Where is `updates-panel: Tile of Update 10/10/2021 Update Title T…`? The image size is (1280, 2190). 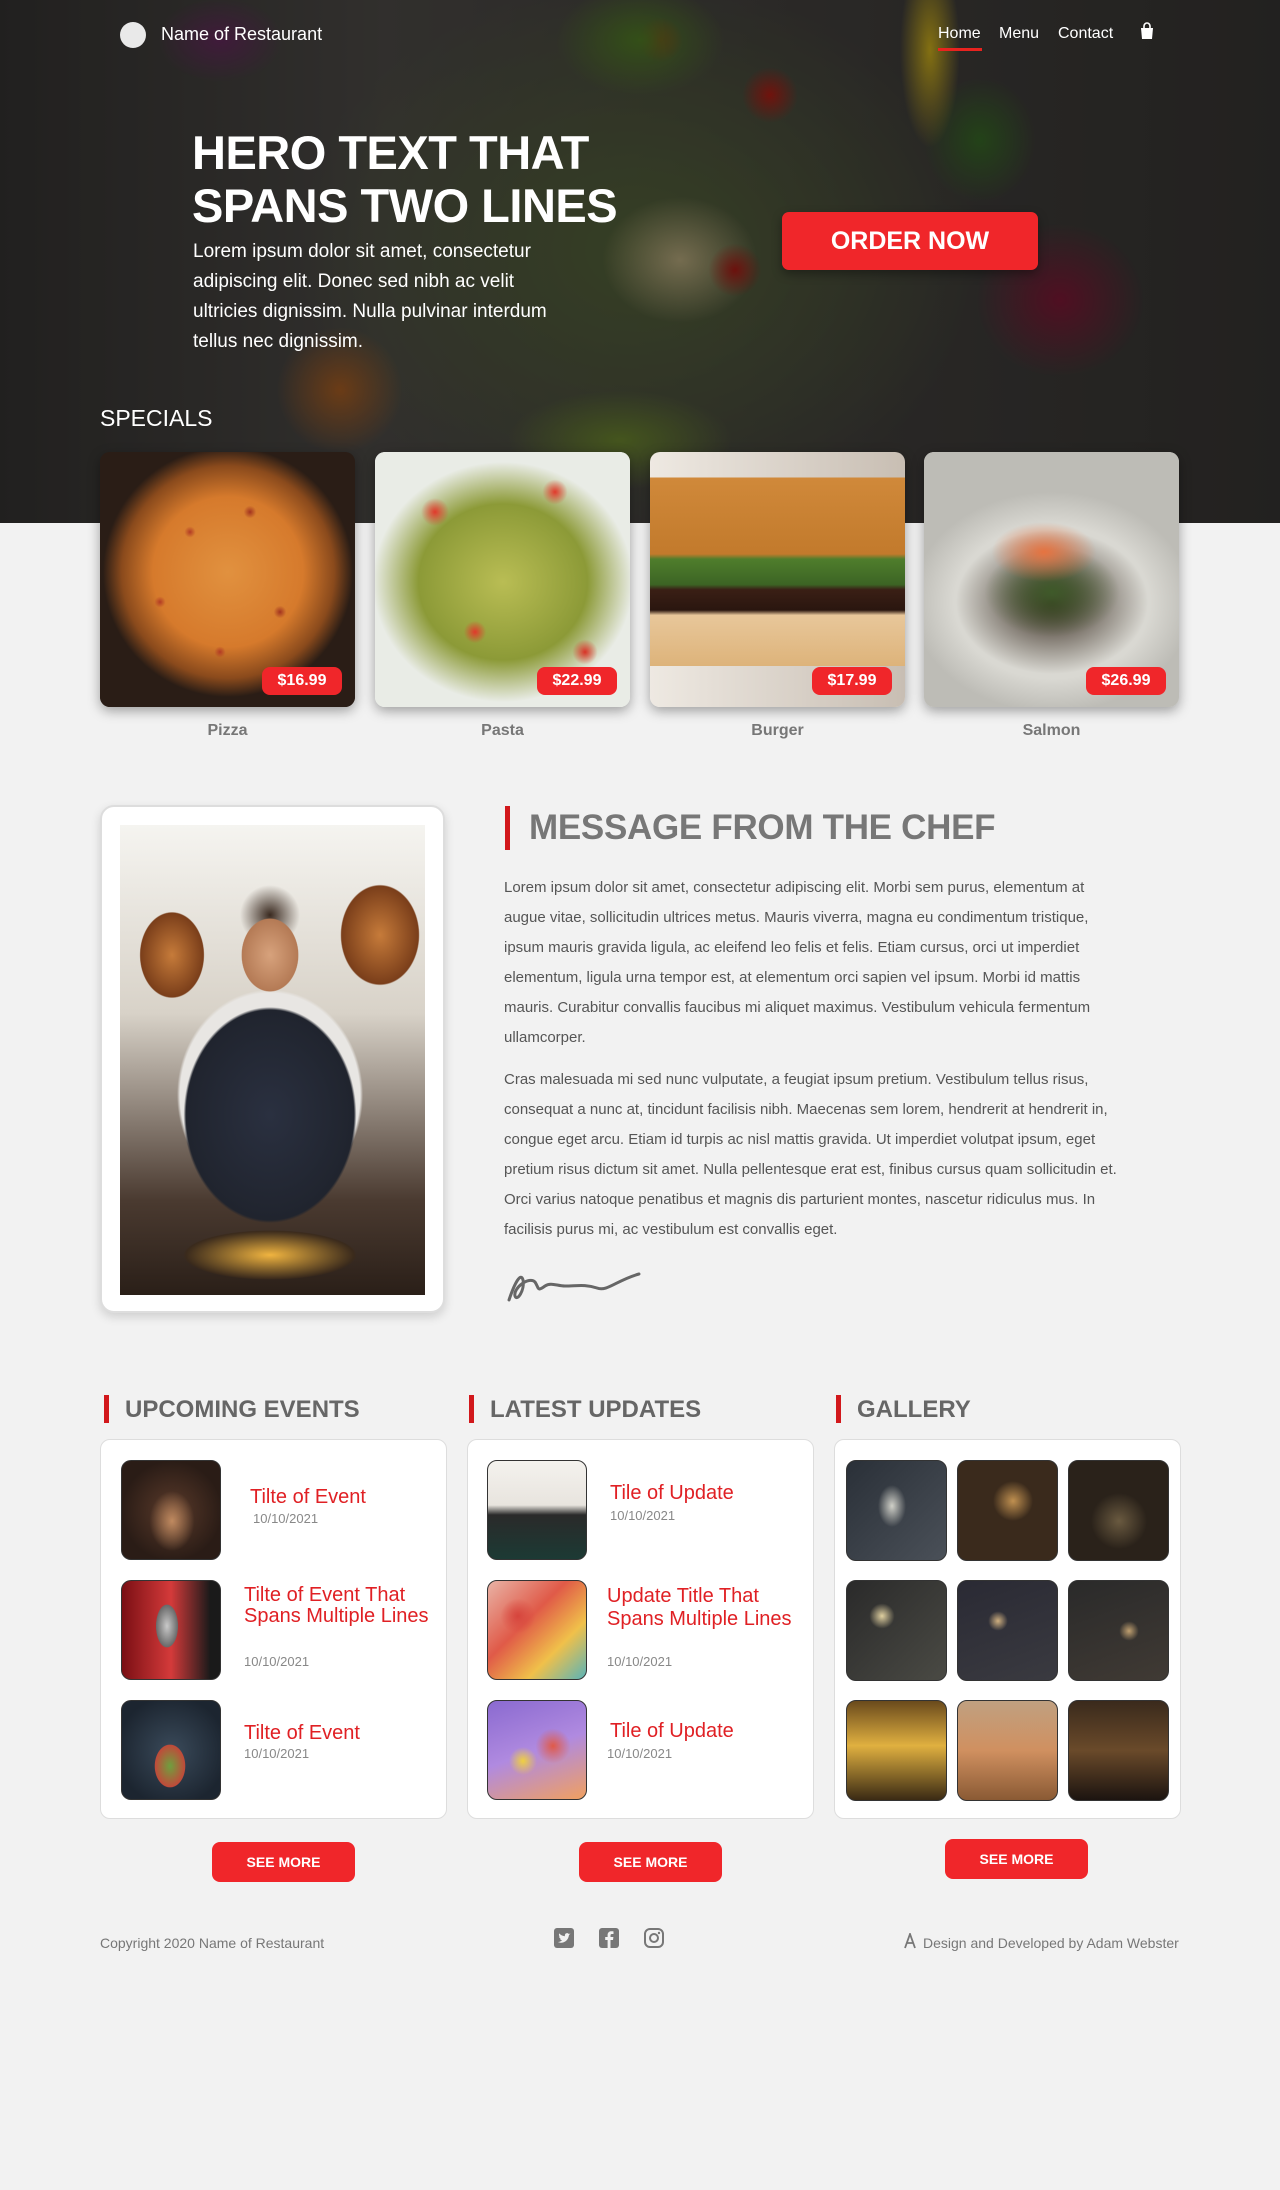 updates-panel: Tile of Update 10/10/2021 Update Title T… is located at coordinates (640, 1629).